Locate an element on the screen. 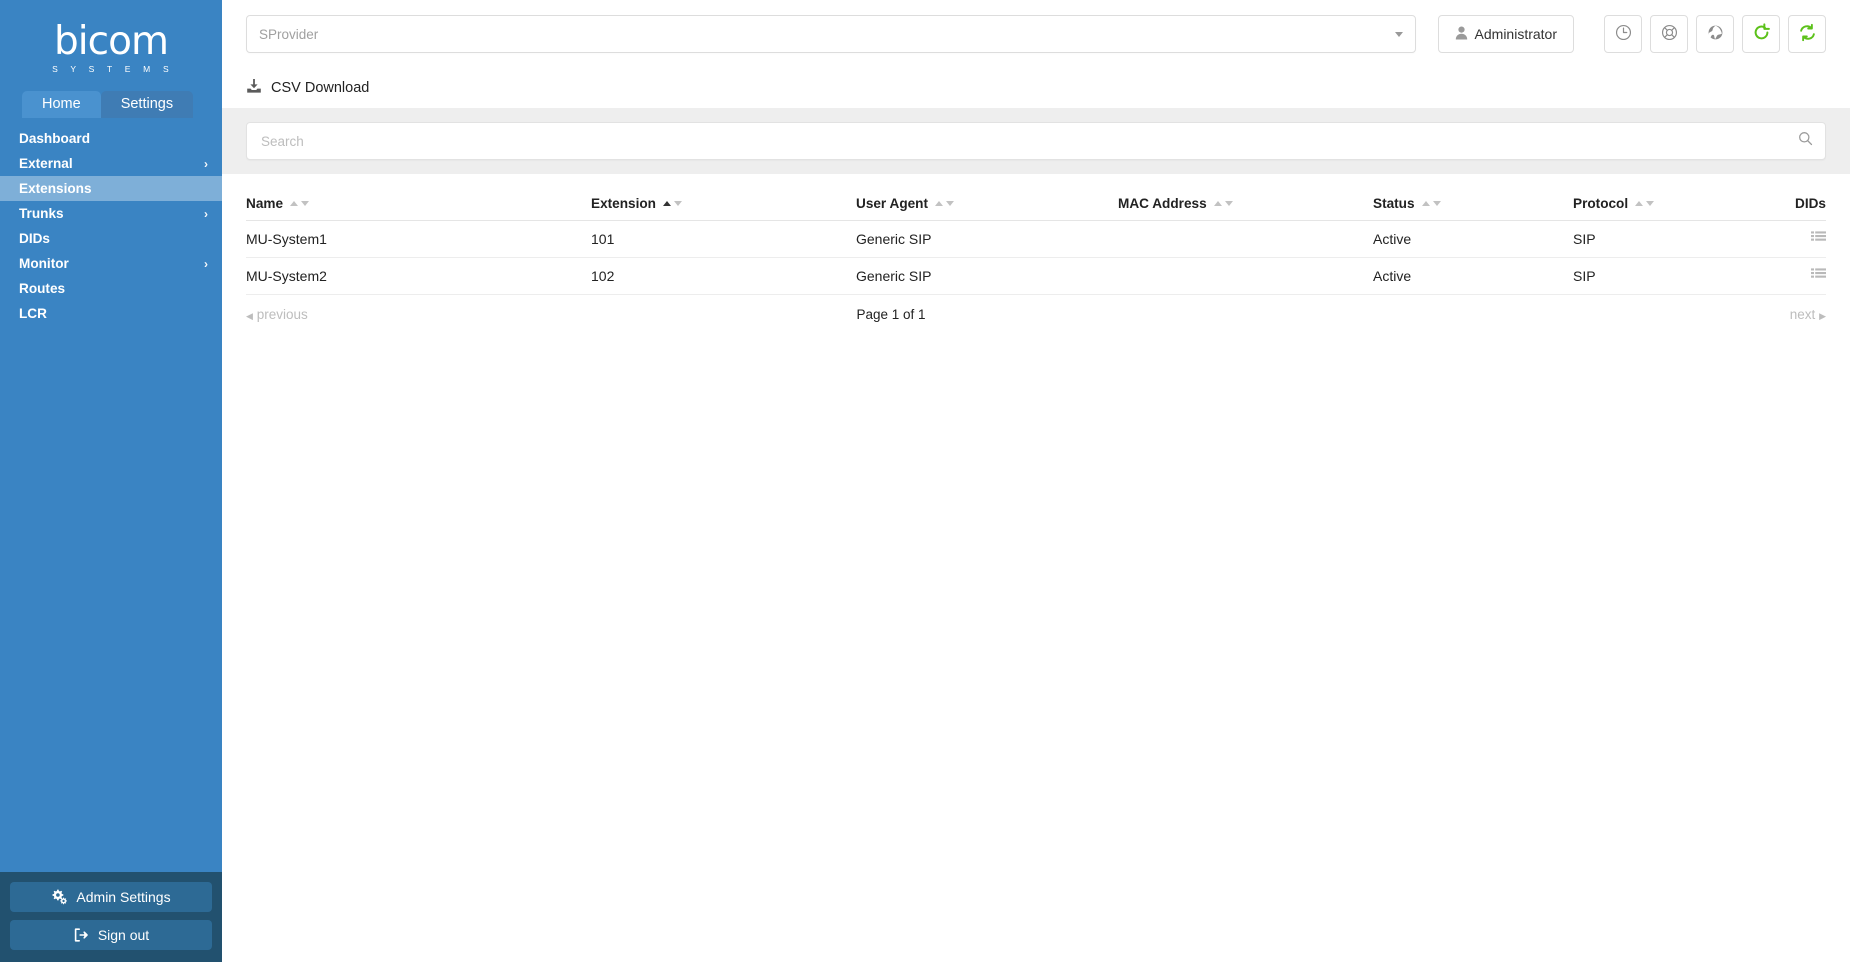 This screenshot has height=962, width=1850. column-header-mac-address: MAC Address is located at coordinates (1245, 197).